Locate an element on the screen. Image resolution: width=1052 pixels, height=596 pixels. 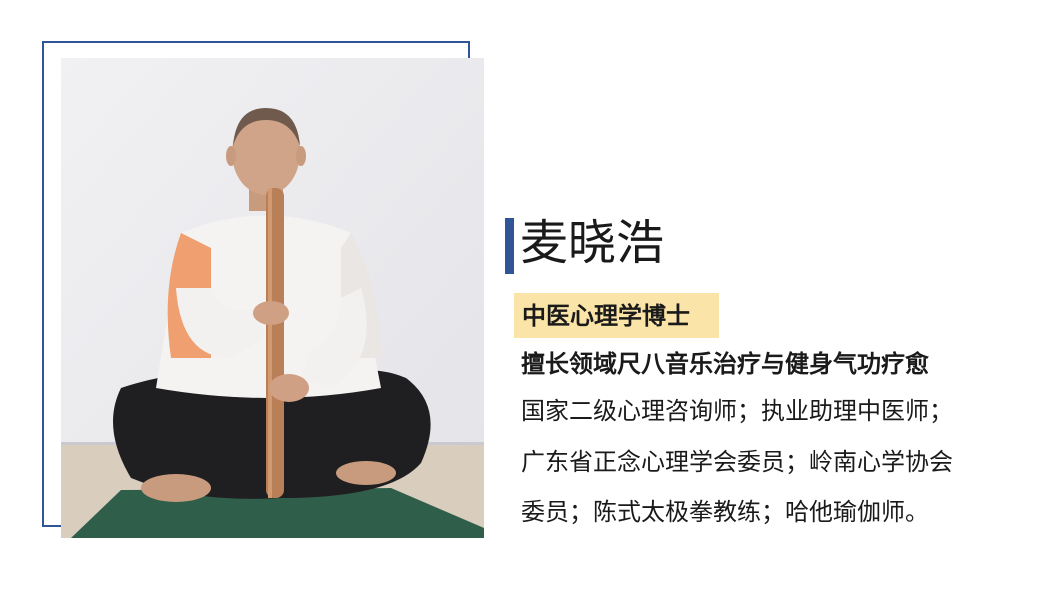
specialty-text: 擅长领域尺八音乐治疗与健身气功疗愈 is located at coordinates (725, 363).